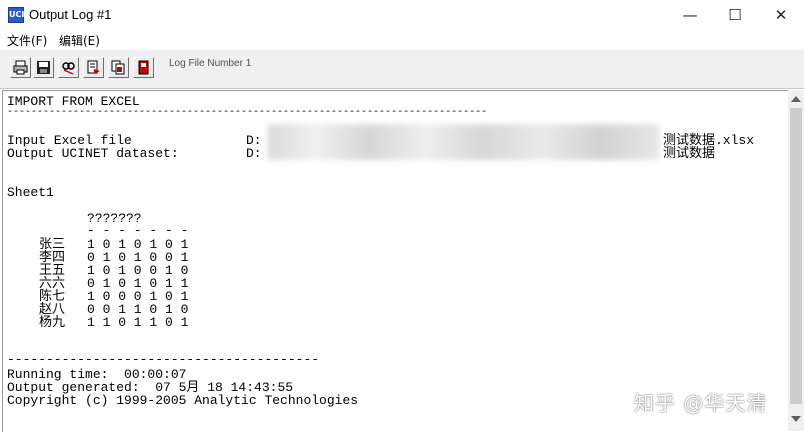 The width and height of the screenshot is (804, 432). I want to click on minimize-button: —, so click(690, 15).